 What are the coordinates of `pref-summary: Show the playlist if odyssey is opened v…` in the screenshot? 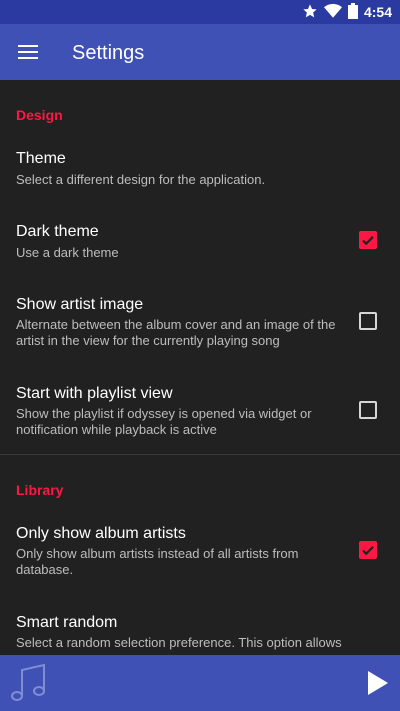 It's located at (164, 421).